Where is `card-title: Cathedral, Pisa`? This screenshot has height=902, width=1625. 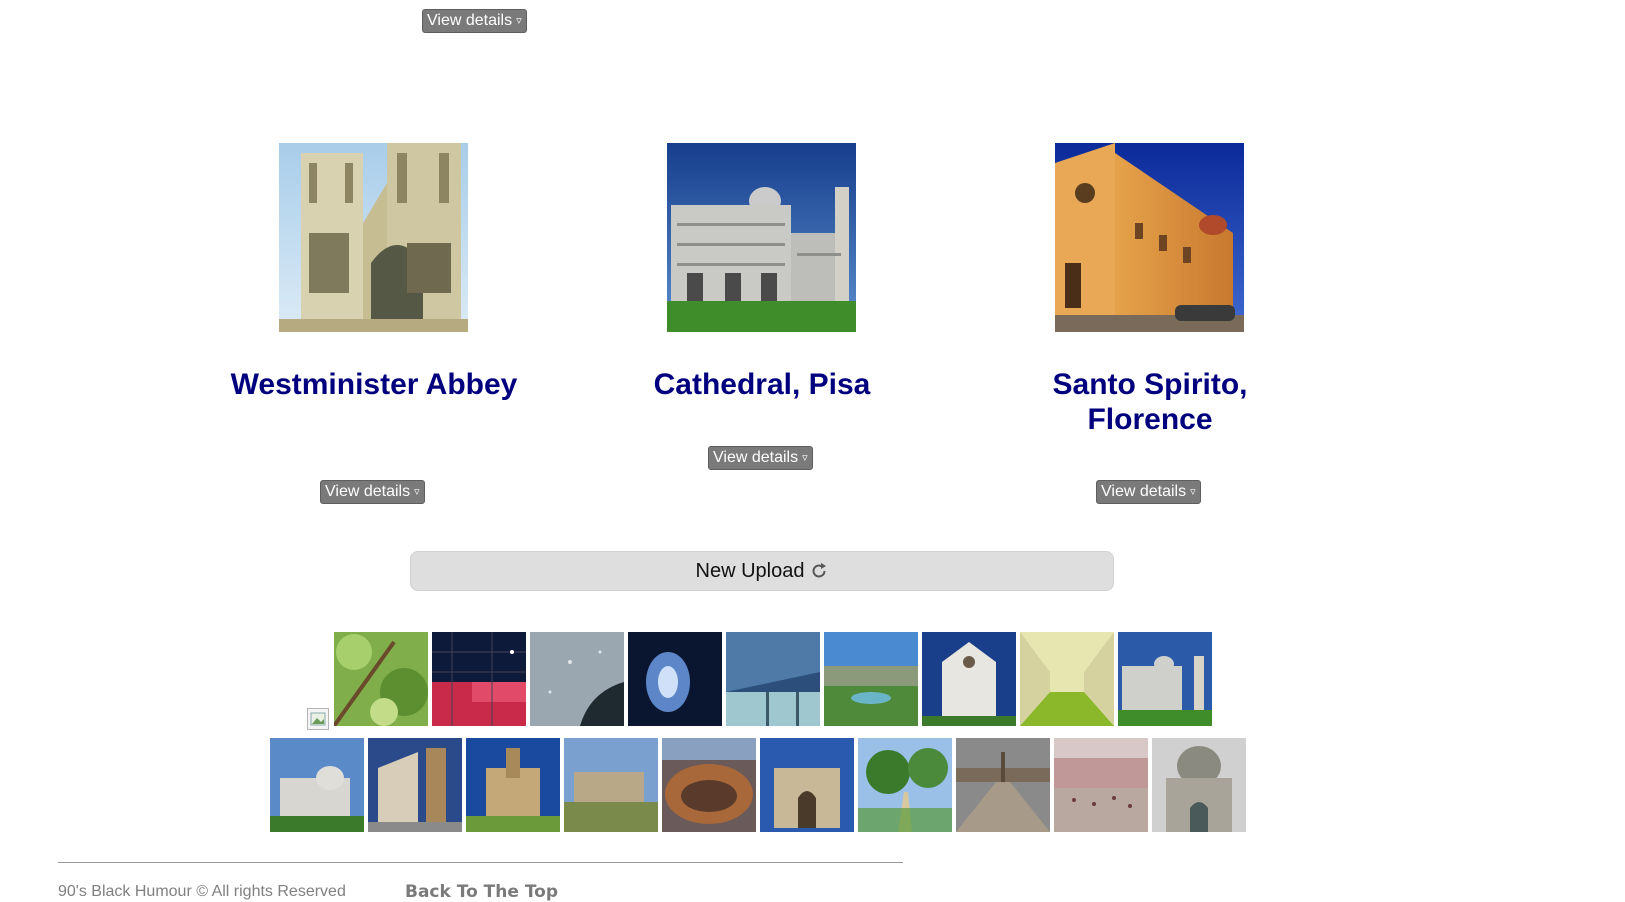
card-title: Cathedral, Pisa is located at coordinates (762, 384).